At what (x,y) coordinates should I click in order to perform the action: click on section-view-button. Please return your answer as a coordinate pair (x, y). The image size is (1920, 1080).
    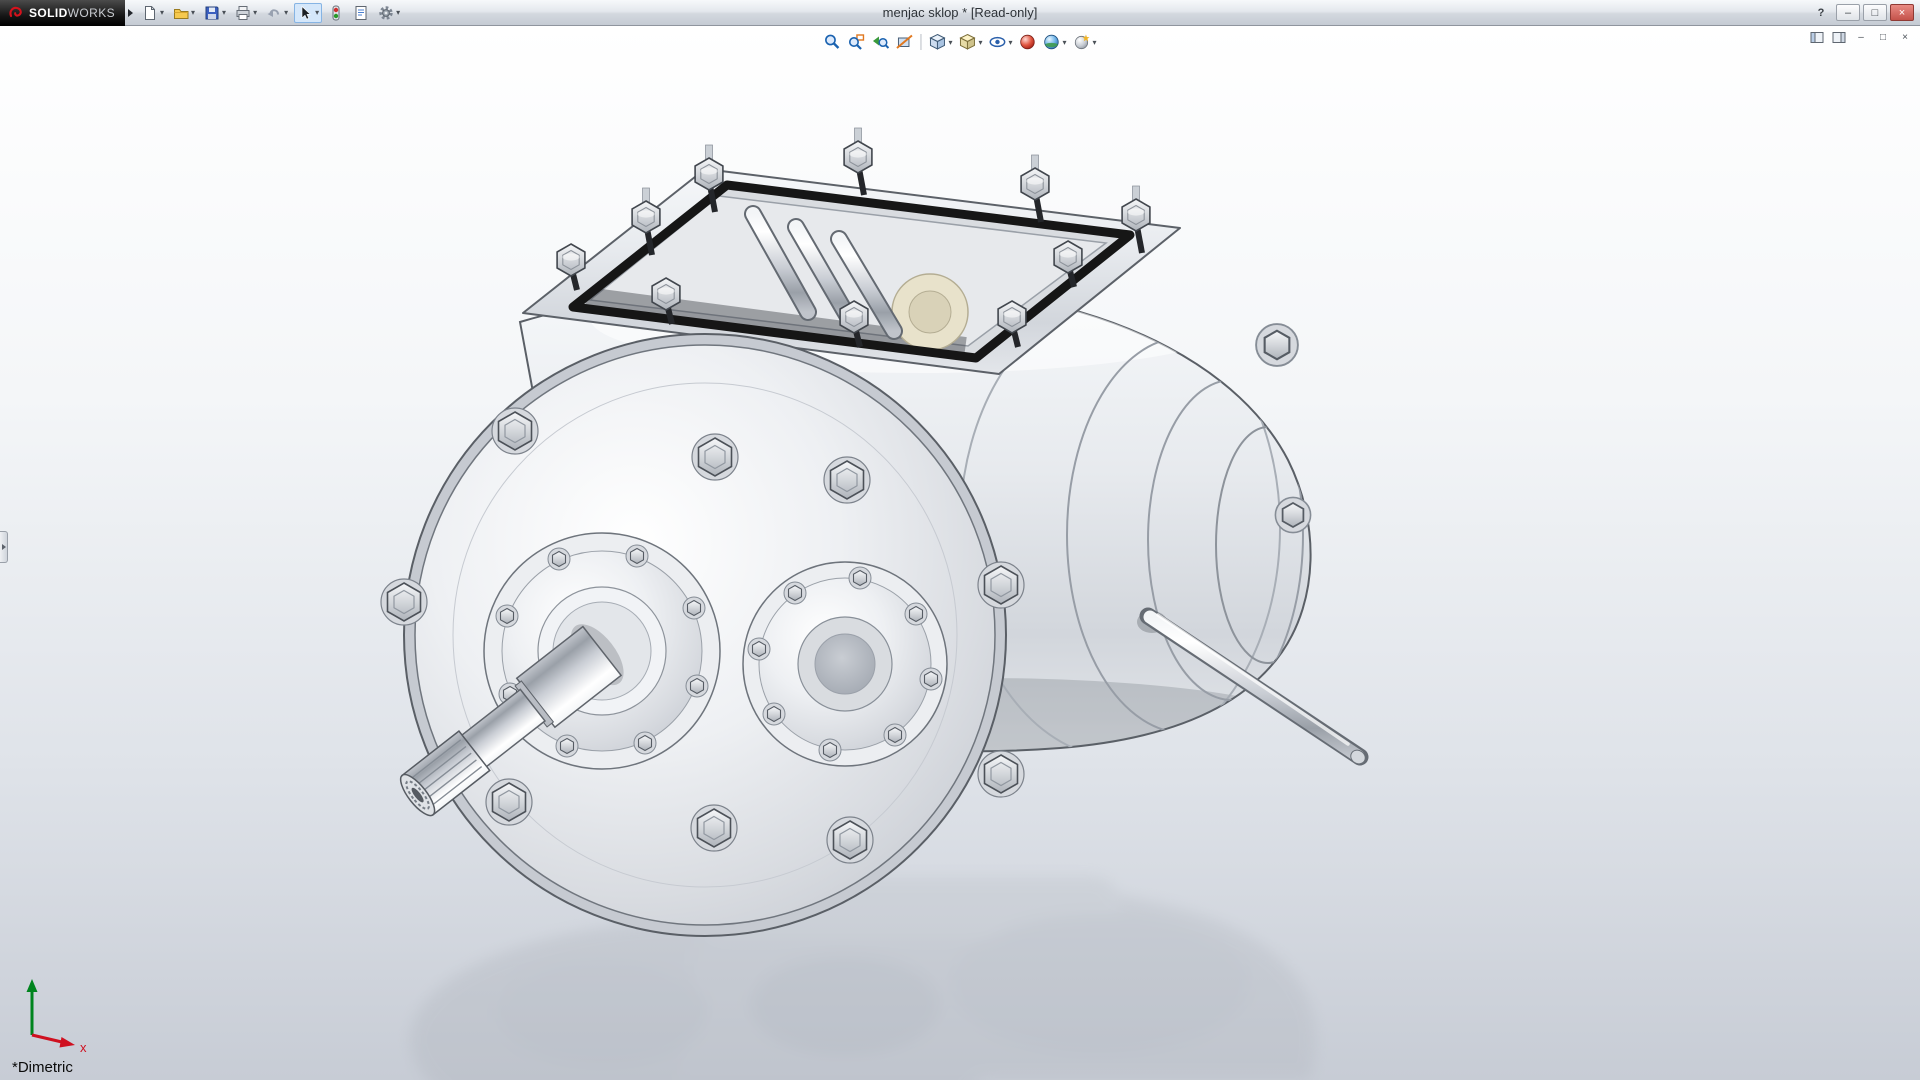
    Looking at the image, I should click on (904, 42).